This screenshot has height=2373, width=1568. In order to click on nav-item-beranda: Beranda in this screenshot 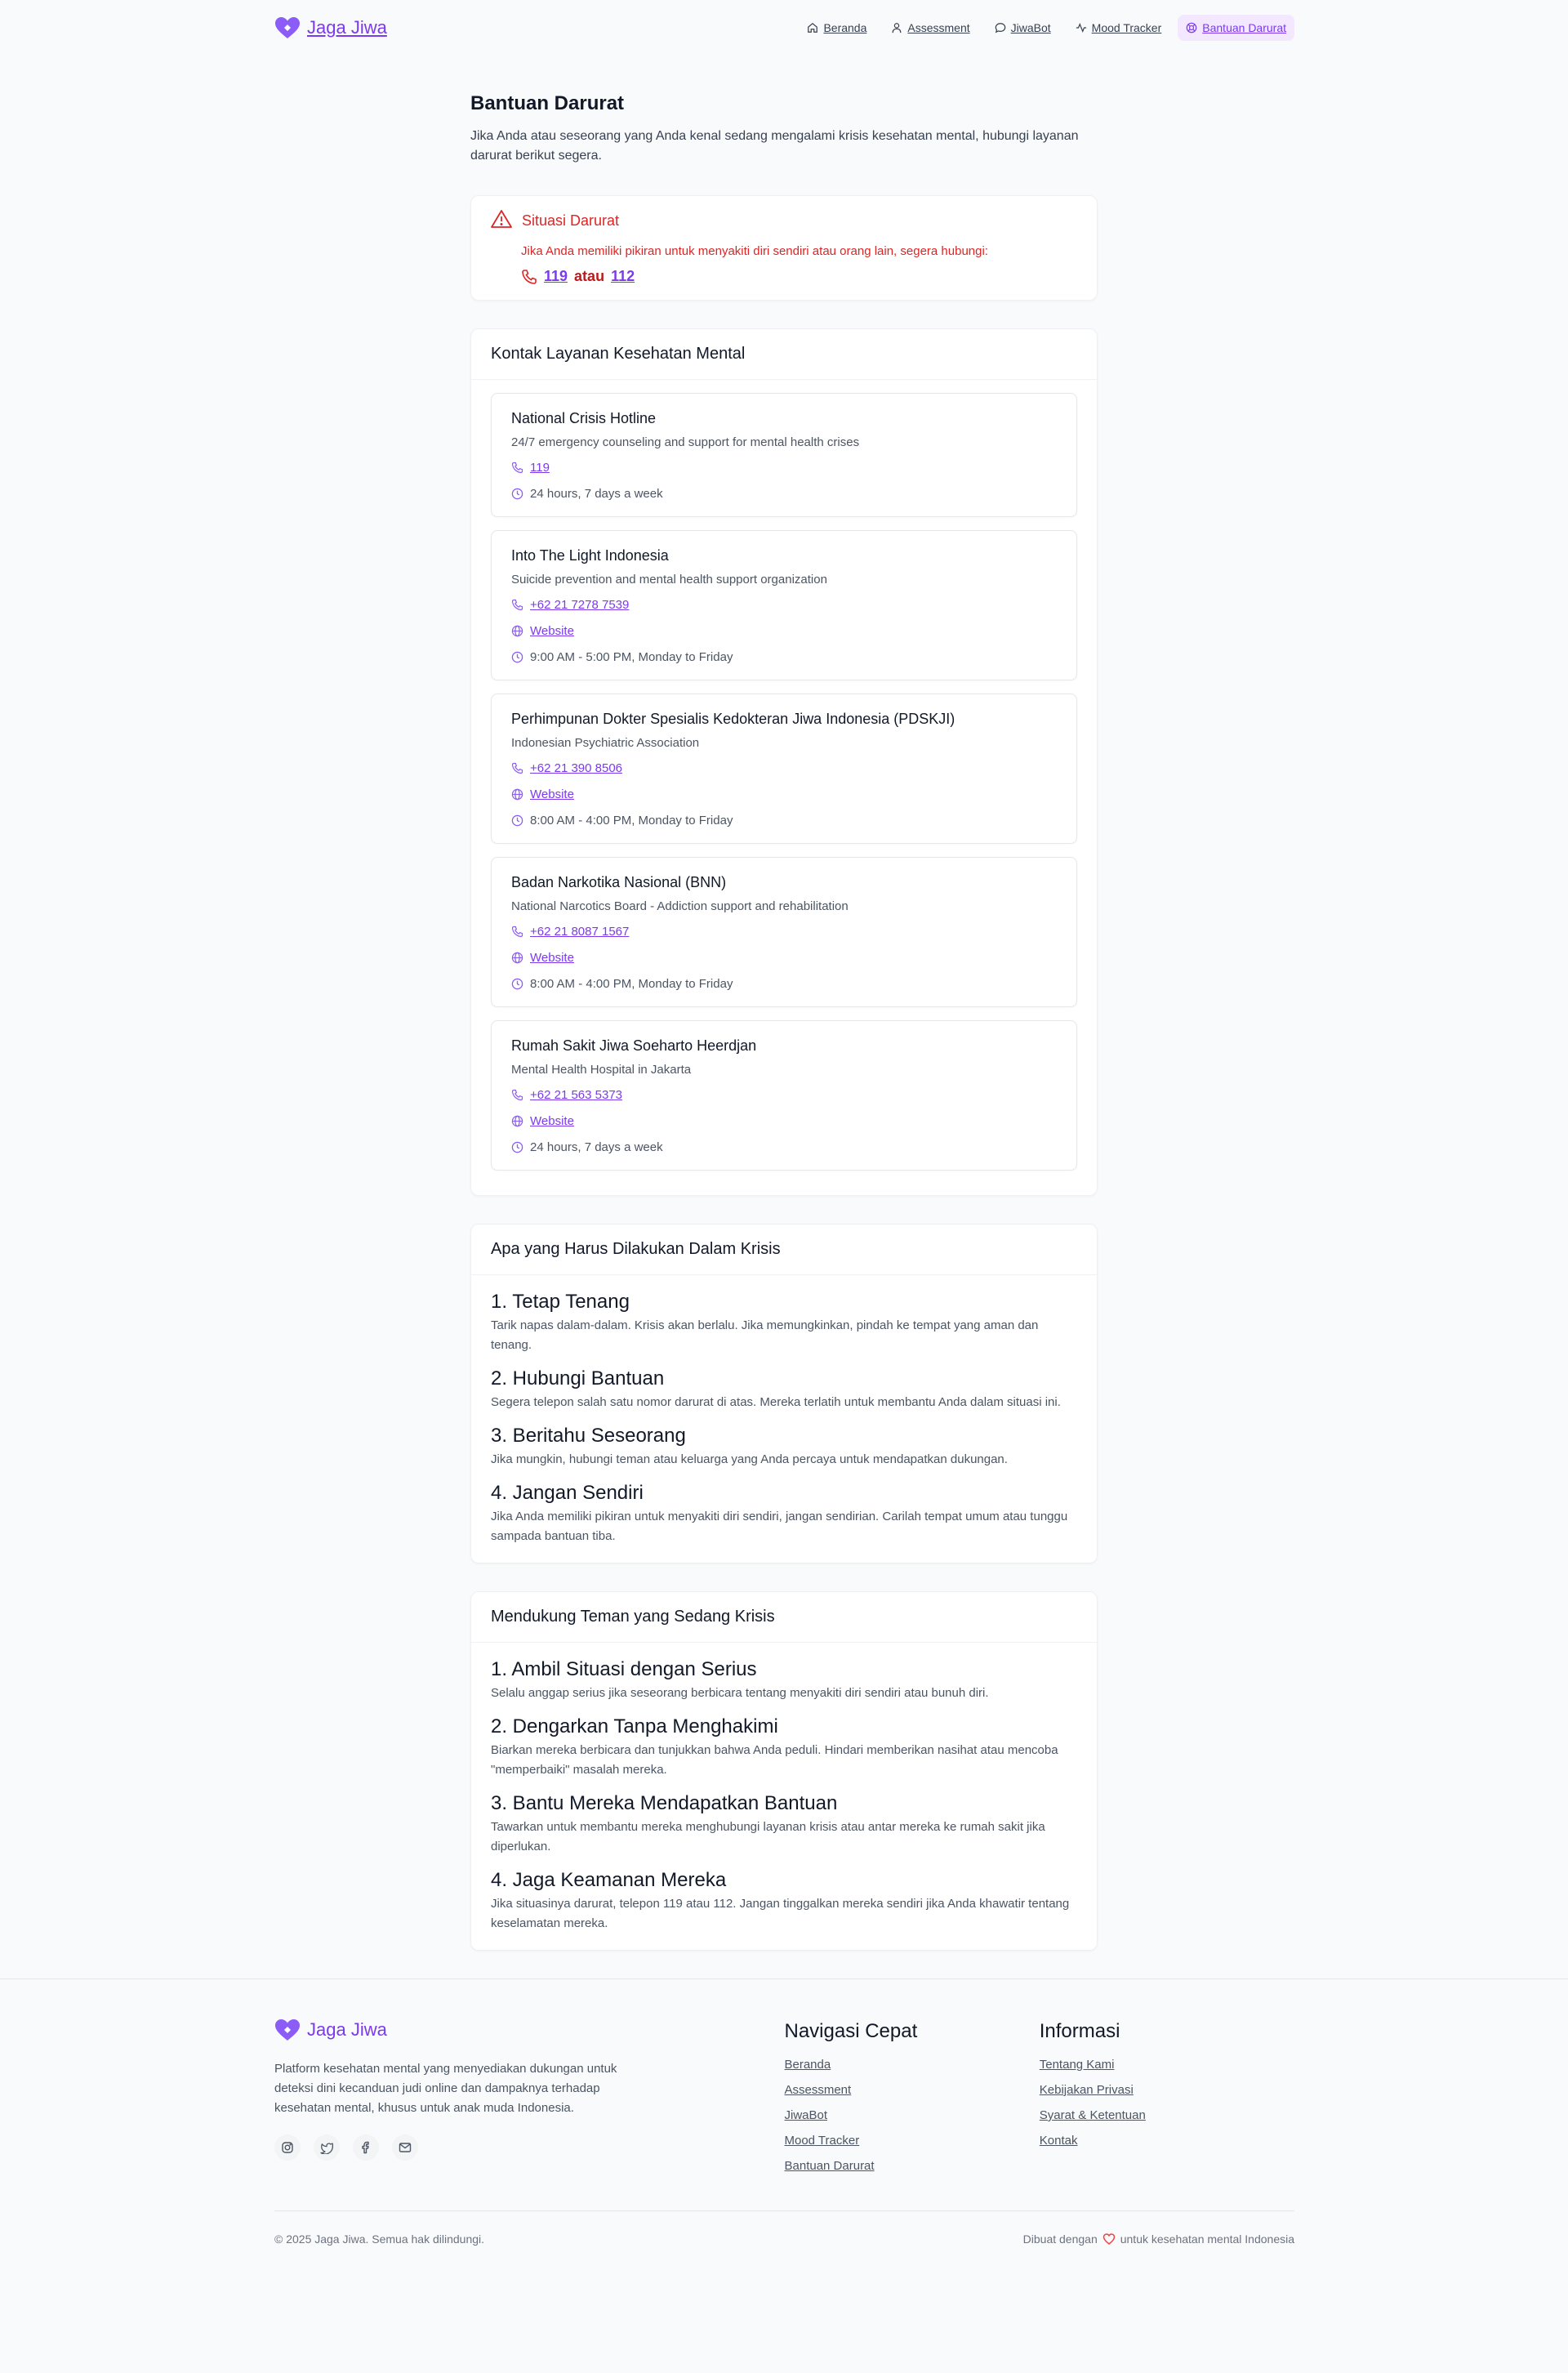, I will do `click(837, 28)`.